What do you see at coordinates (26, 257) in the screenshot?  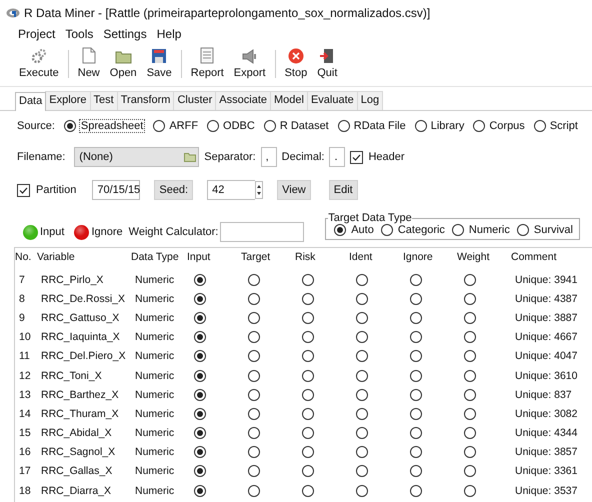 I see `column-header: No.` at bounding box center [26, 257].